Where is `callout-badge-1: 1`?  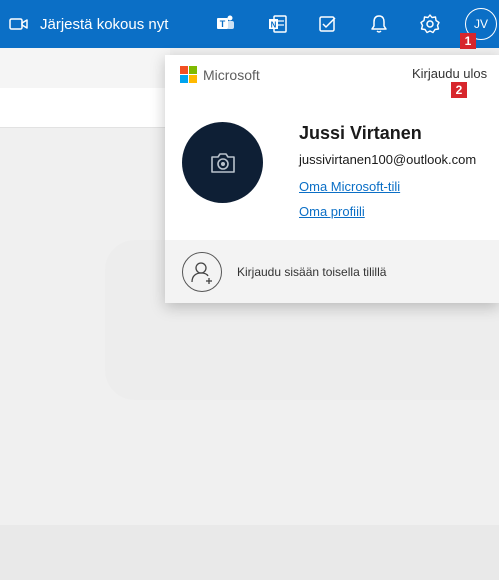 callout-badge-1: 1 is located at coordinates (468, 41).